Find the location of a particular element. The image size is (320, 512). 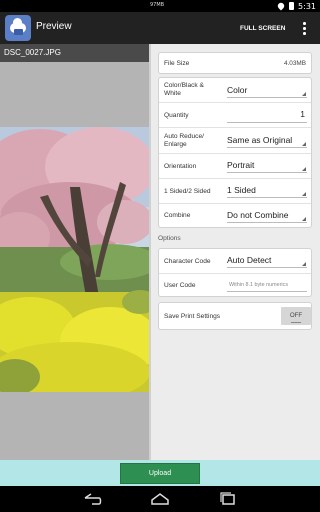

battery-icon is located at coordinates (292, 6).